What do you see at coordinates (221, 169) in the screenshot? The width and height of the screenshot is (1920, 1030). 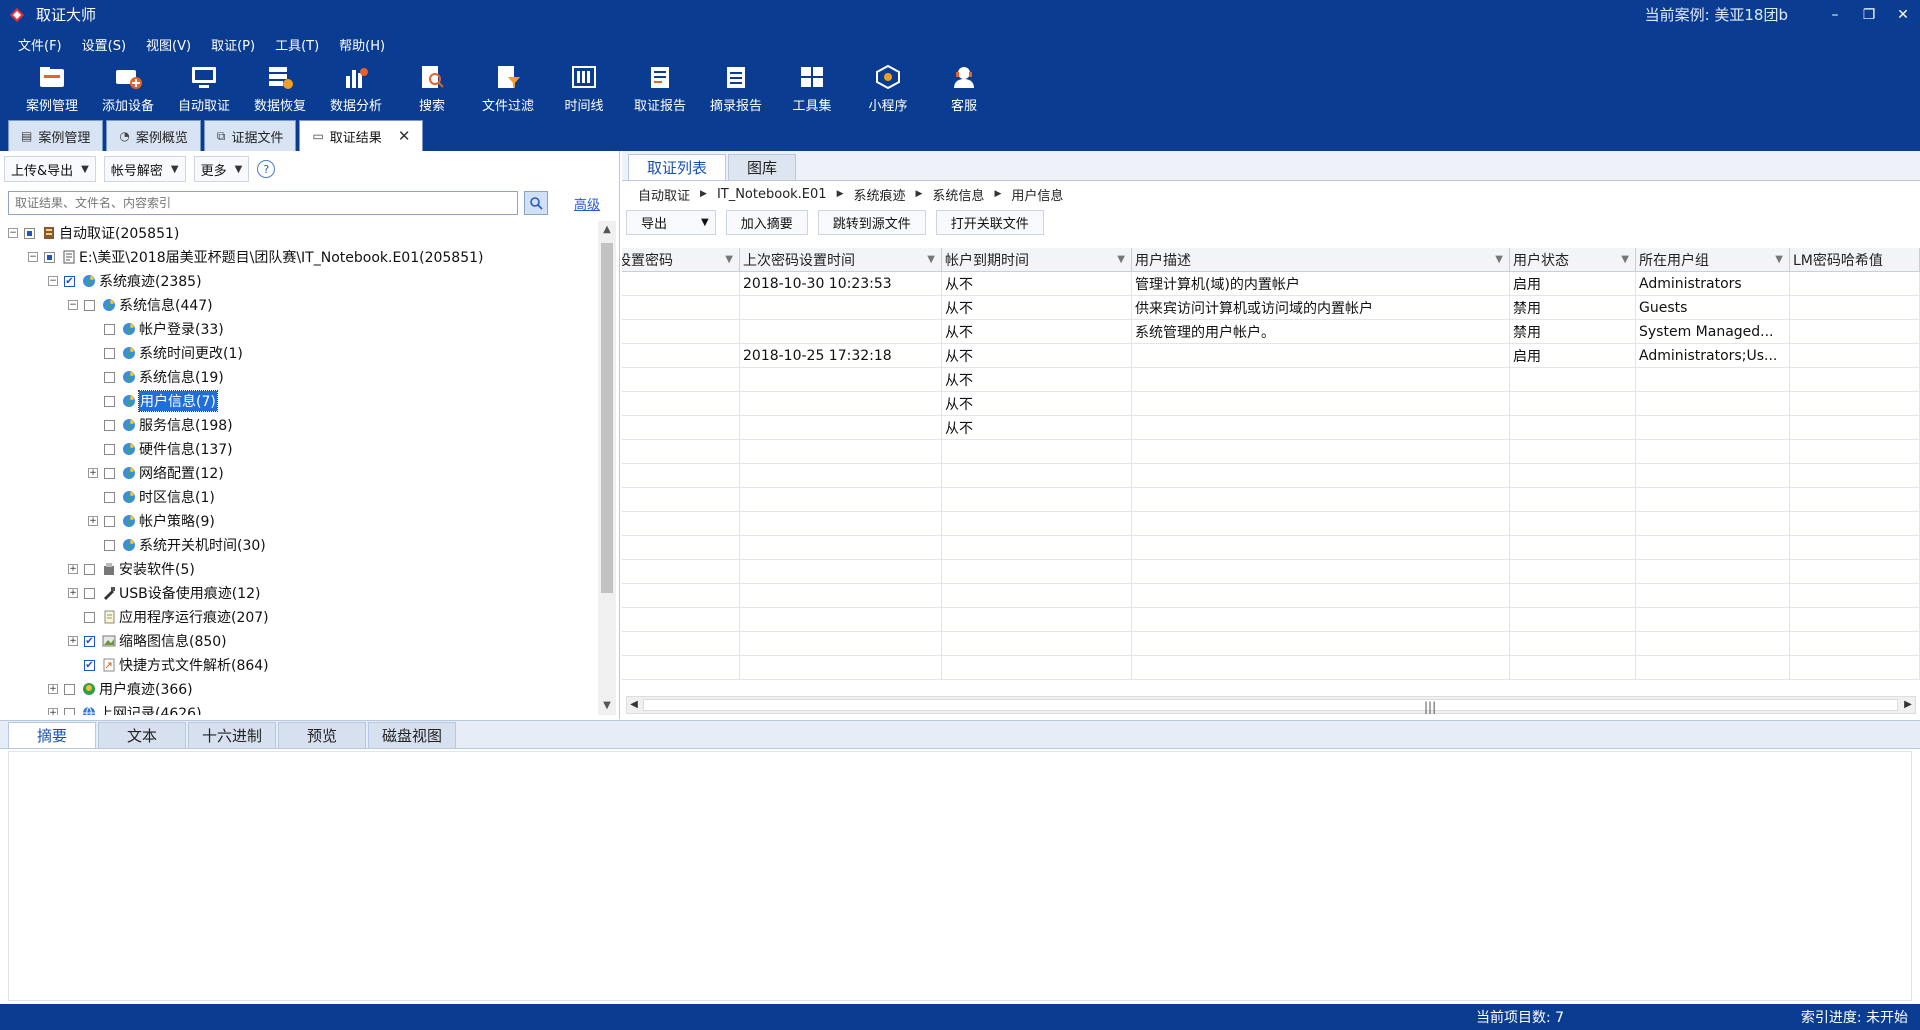 I see `more-dropdown: 更多 ▼` at bounding box center [221, 169].